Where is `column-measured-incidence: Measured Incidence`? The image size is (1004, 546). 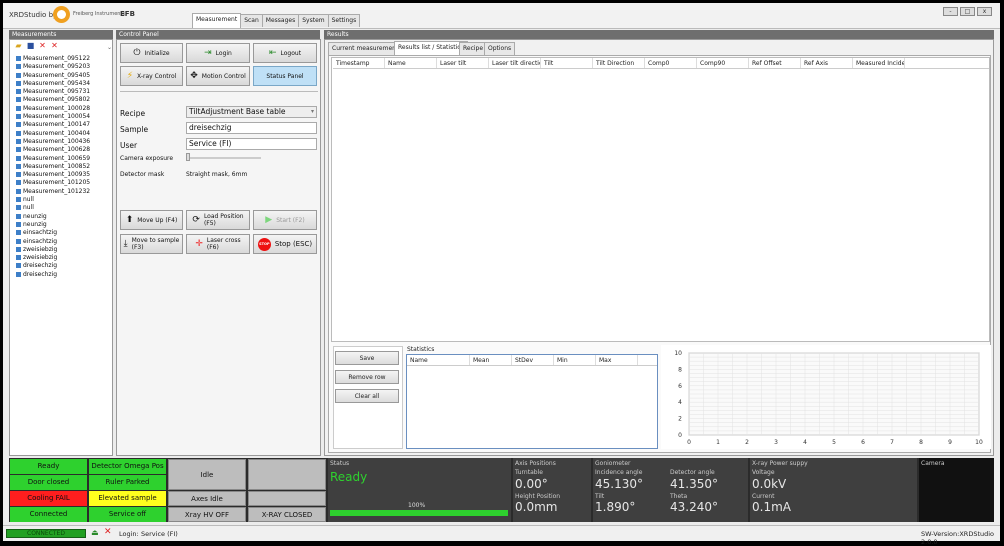 column-measured-incidence: Measured Incidence is located at coordinates (879, 63).